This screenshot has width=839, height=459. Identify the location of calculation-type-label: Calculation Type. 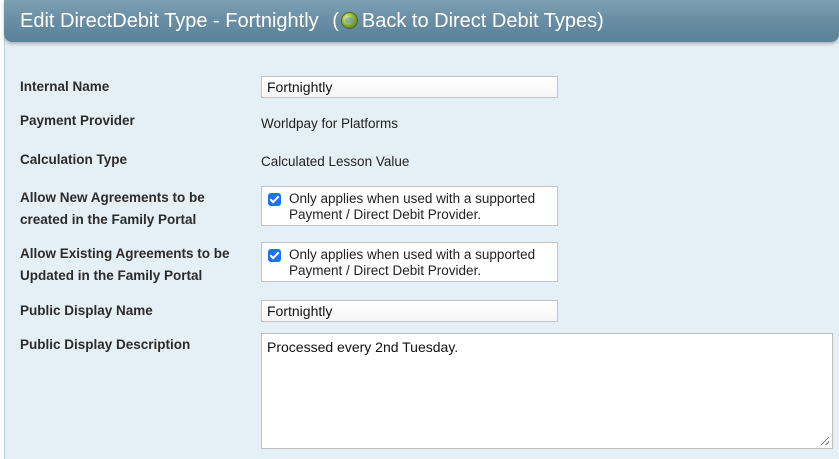
(74, 159).